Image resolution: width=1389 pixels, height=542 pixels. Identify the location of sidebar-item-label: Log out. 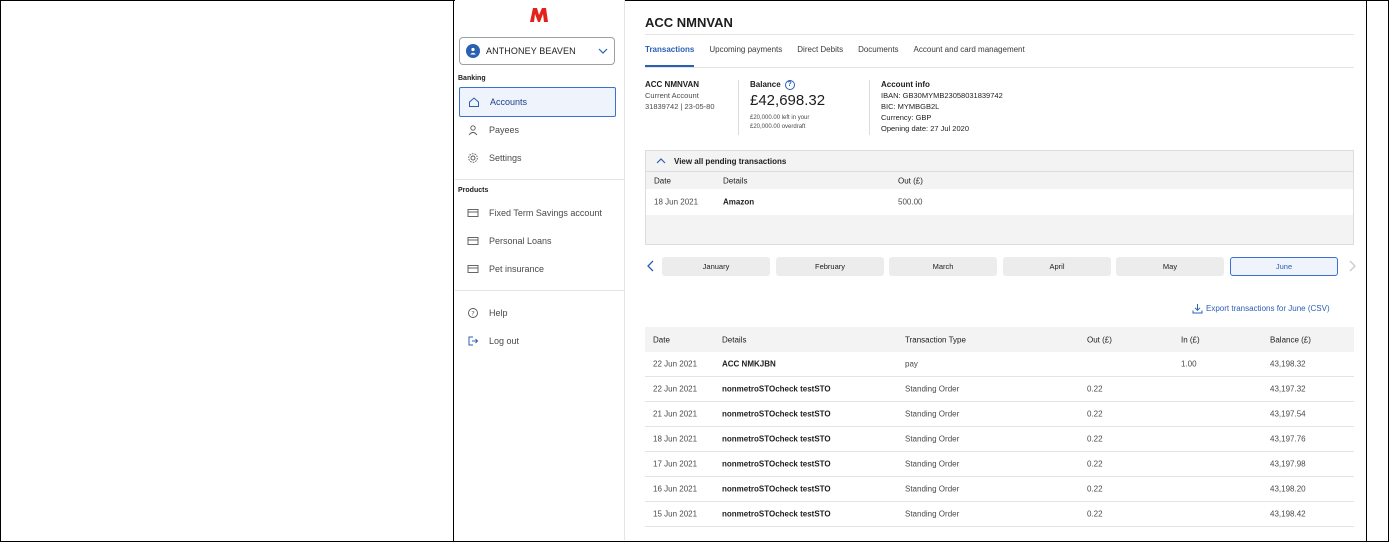
(504, 341).